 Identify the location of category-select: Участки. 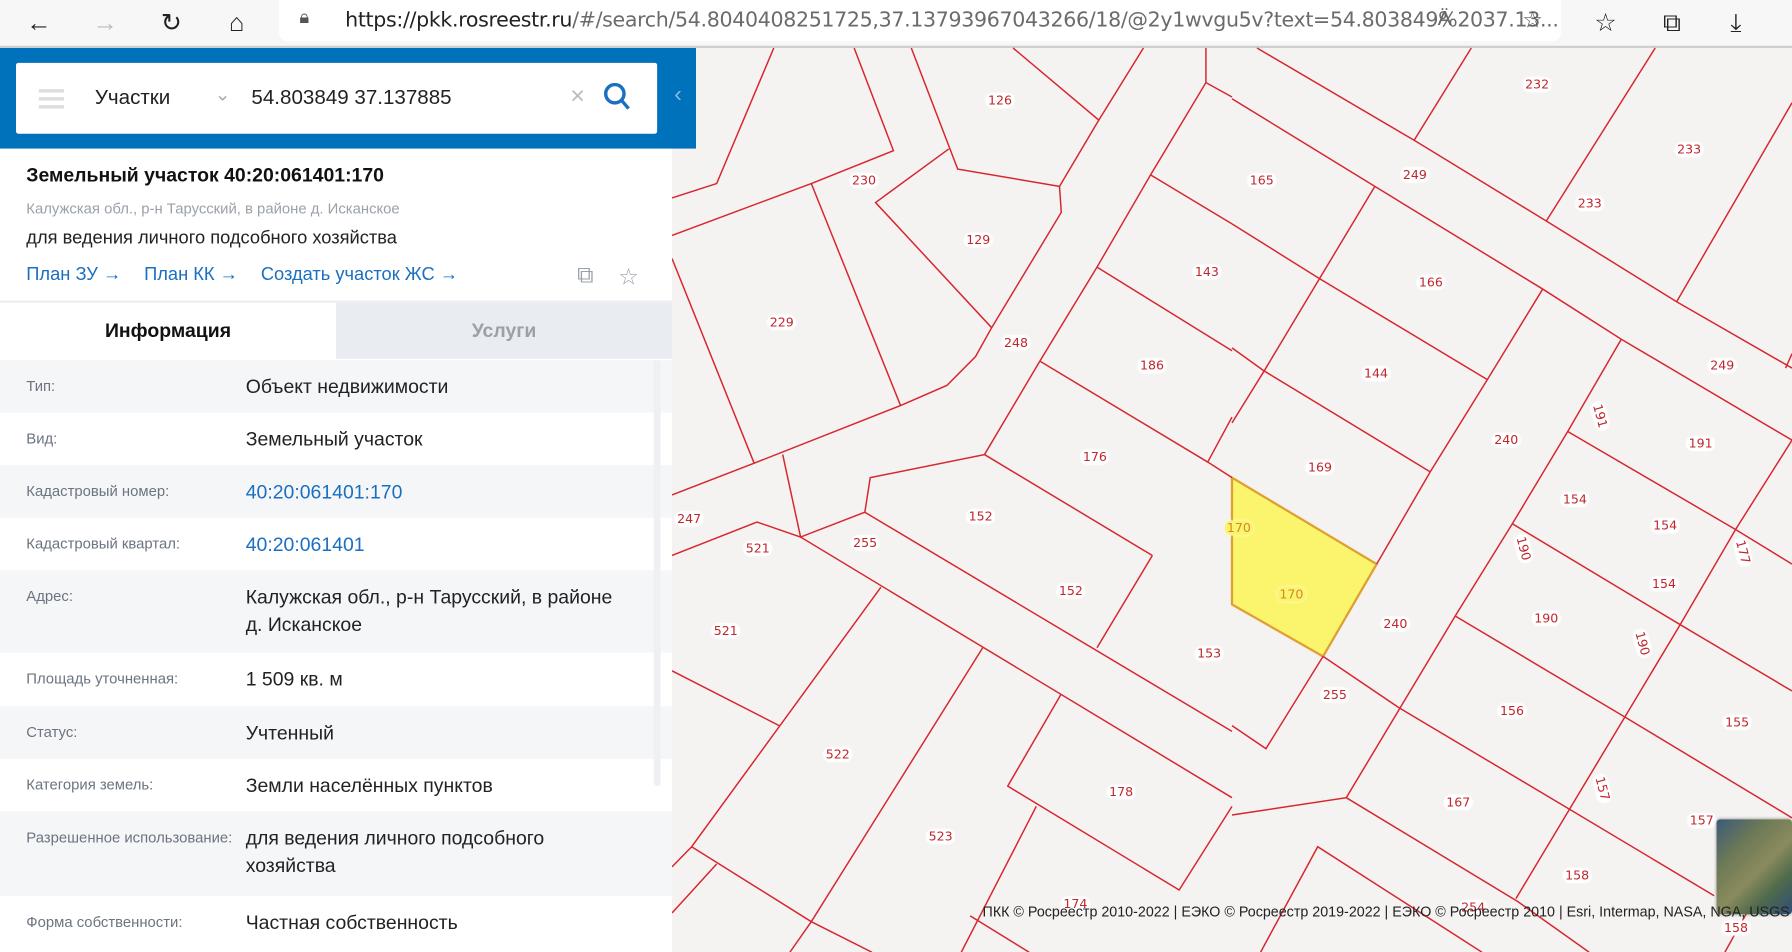
(132, 98).